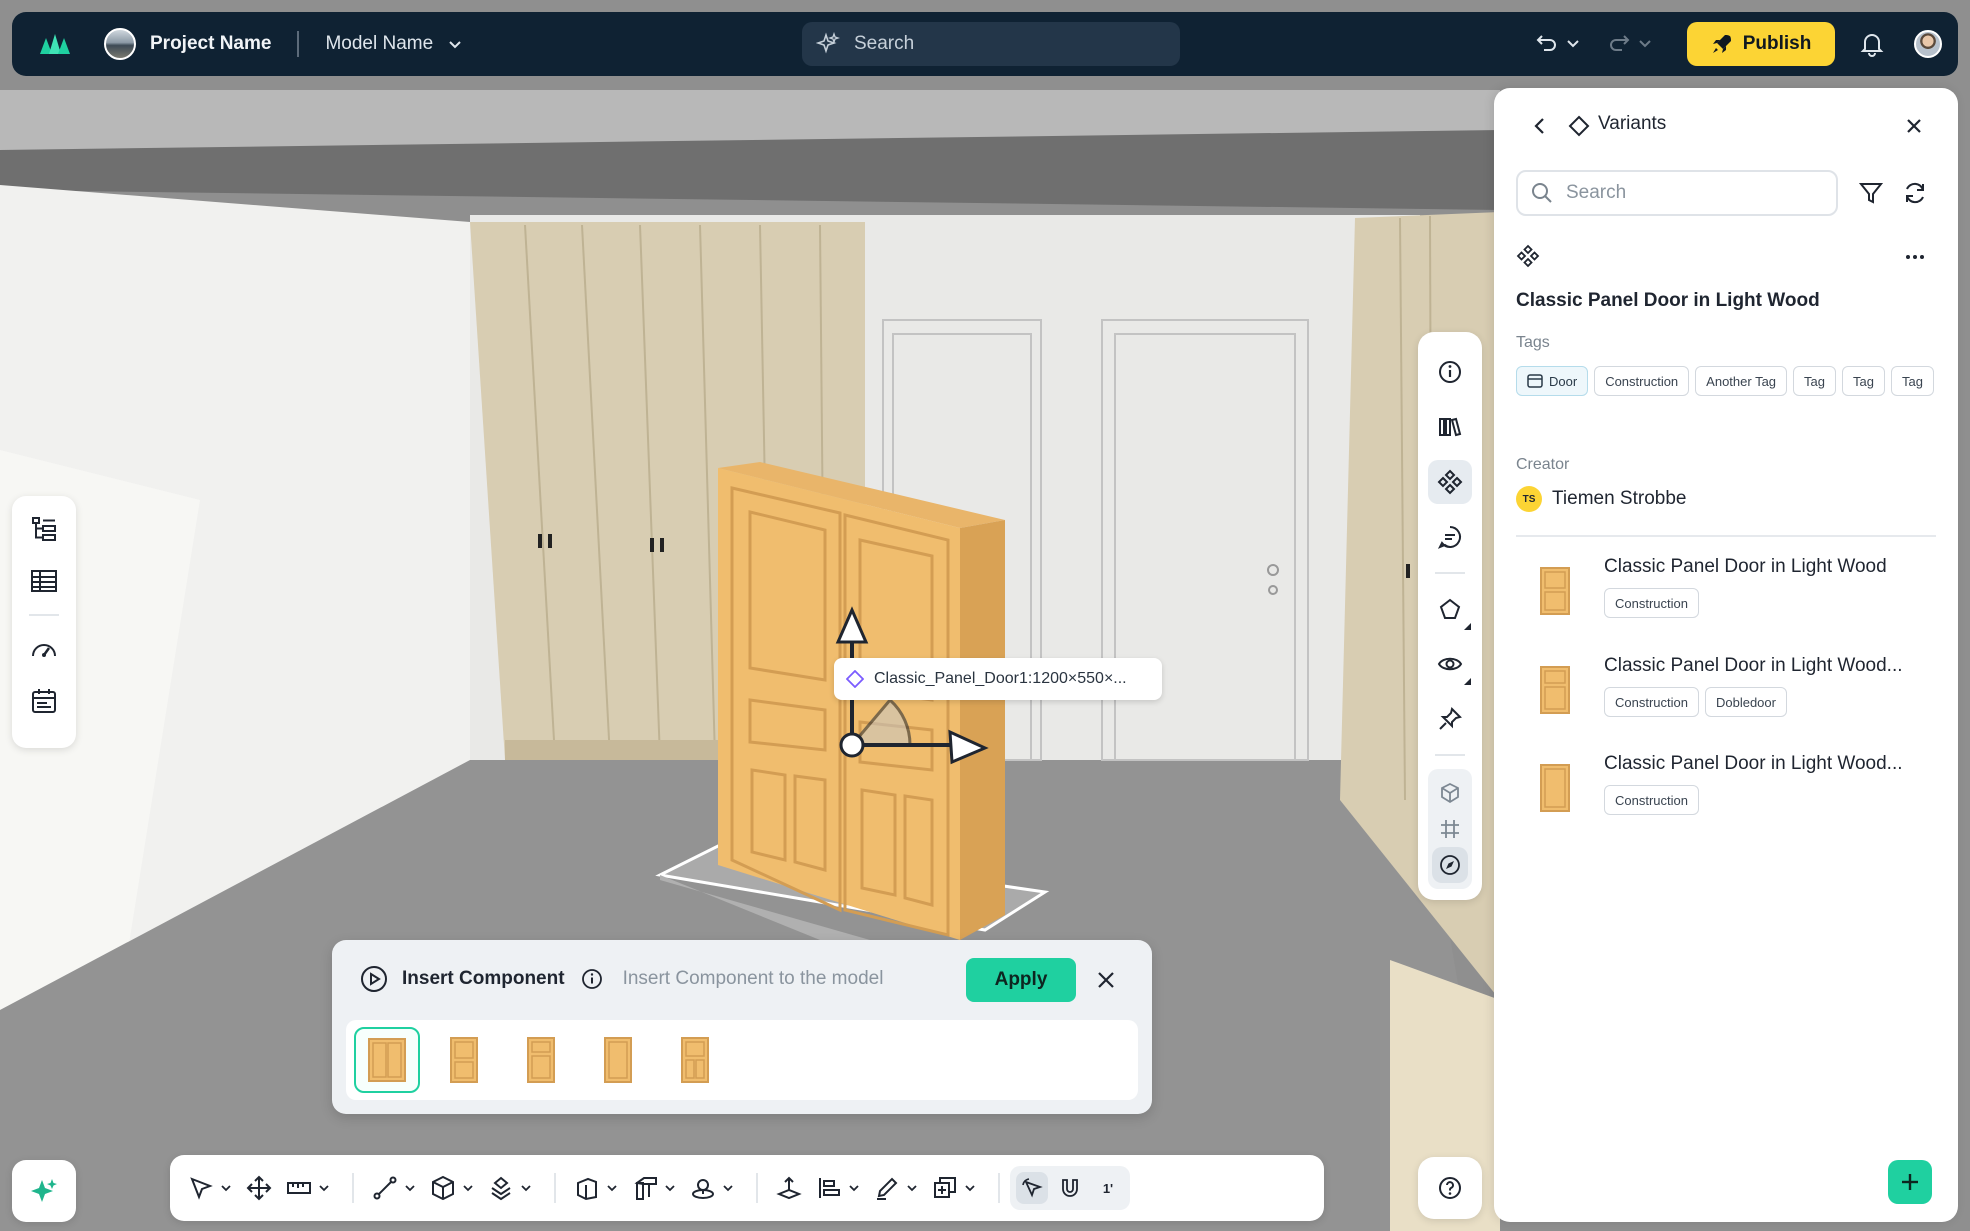  I want to click on undo-redo-group, so click(1593, 43).